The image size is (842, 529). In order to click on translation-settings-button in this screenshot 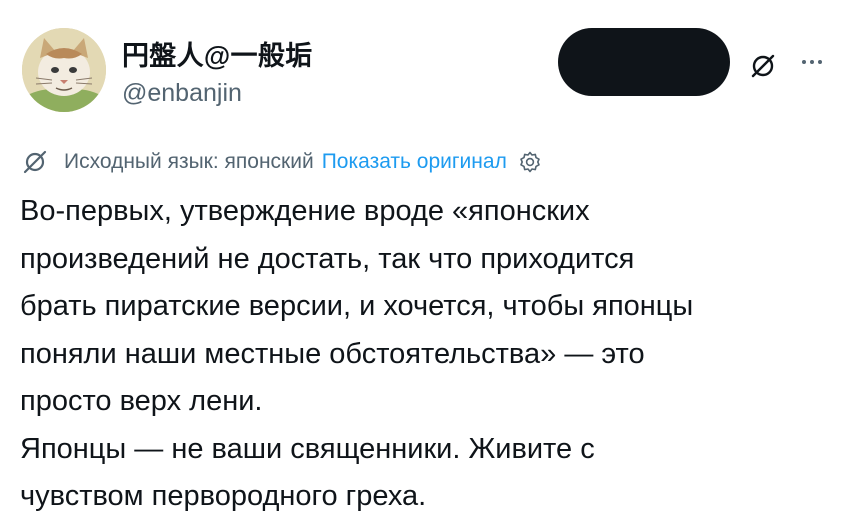, I will do `click(530, 162)`.